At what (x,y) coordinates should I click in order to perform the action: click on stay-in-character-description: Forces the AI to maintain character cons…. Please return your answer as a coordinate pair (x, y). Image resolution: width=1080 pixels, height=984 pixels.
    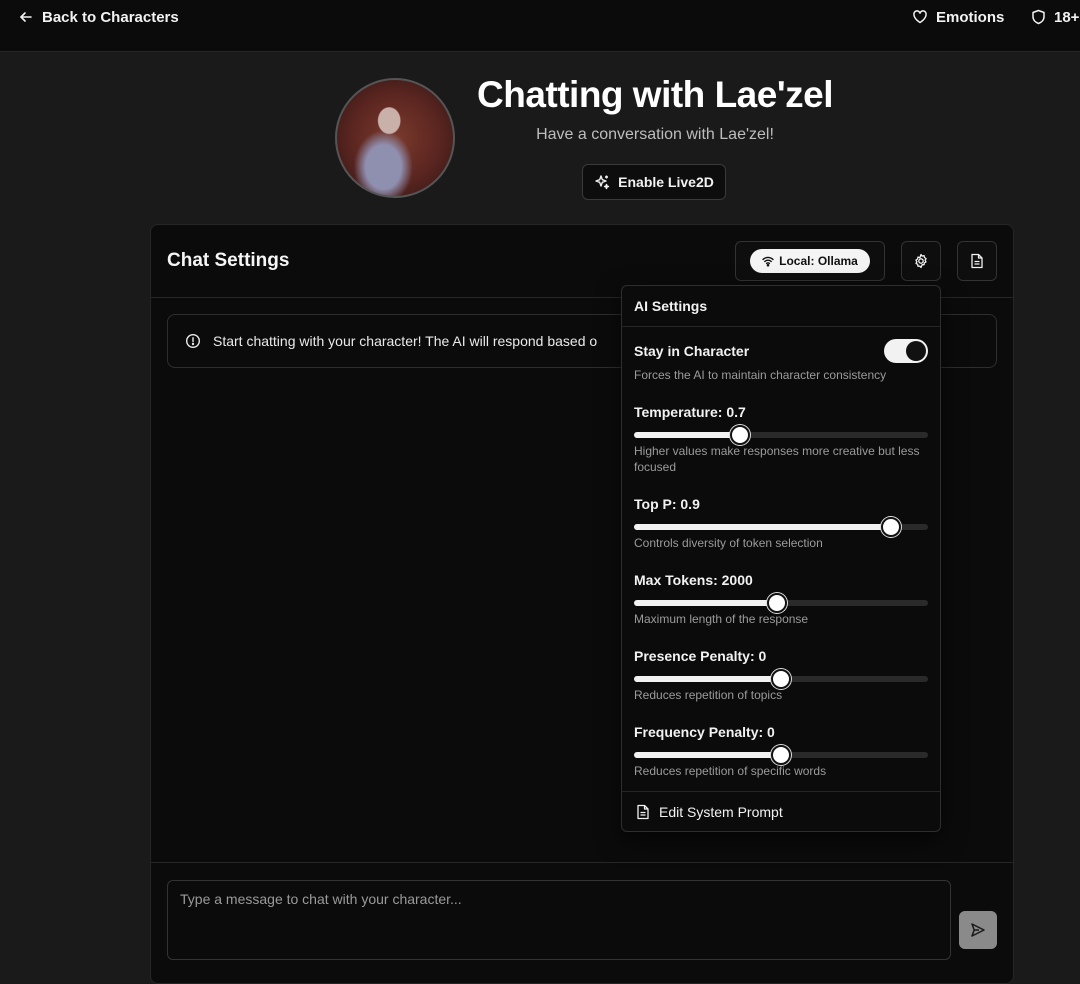
    Looking at the image, I should click on (760, 375).